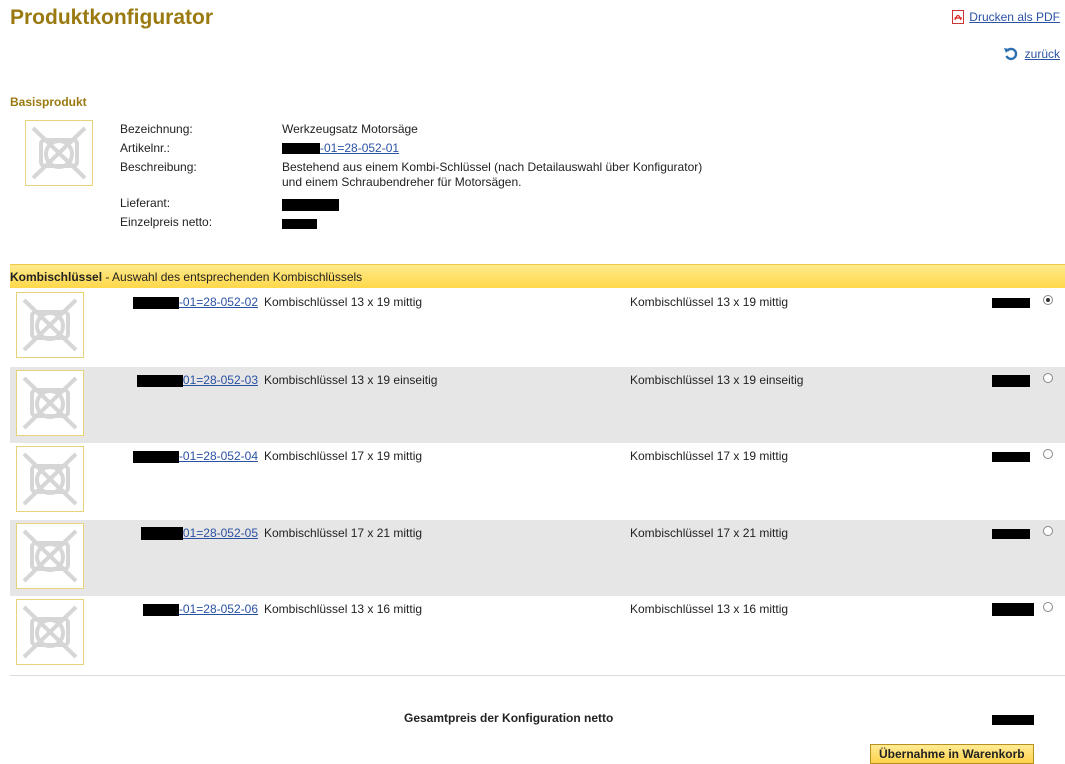 This screenshot has width=1065, height=764. Describe the element at coordinates (158, 167) in the screenshot. I see `label-beschreibung: Beschreibung:` at that location.